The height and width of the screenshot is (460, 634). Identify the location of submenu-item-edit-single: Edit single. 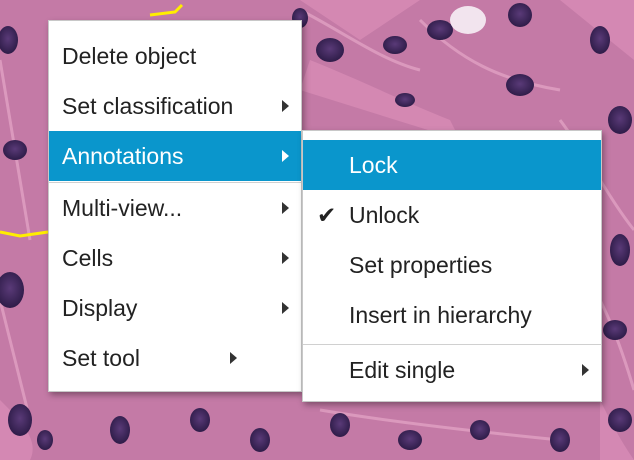
(452, 370).